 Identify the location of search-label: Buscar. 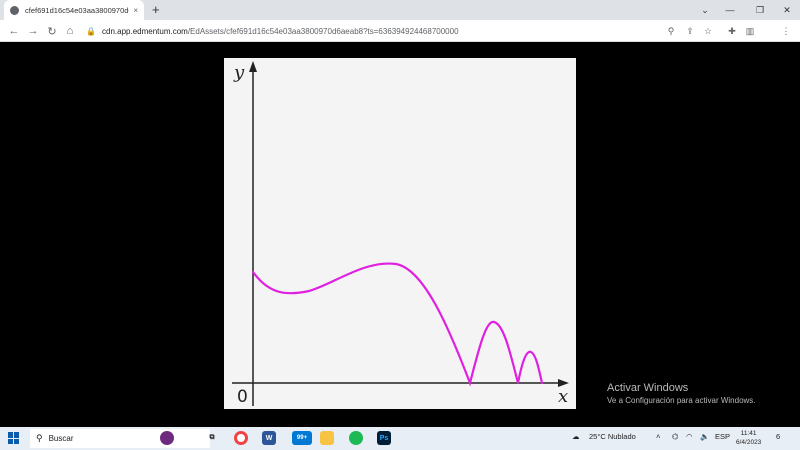
(61, 438).